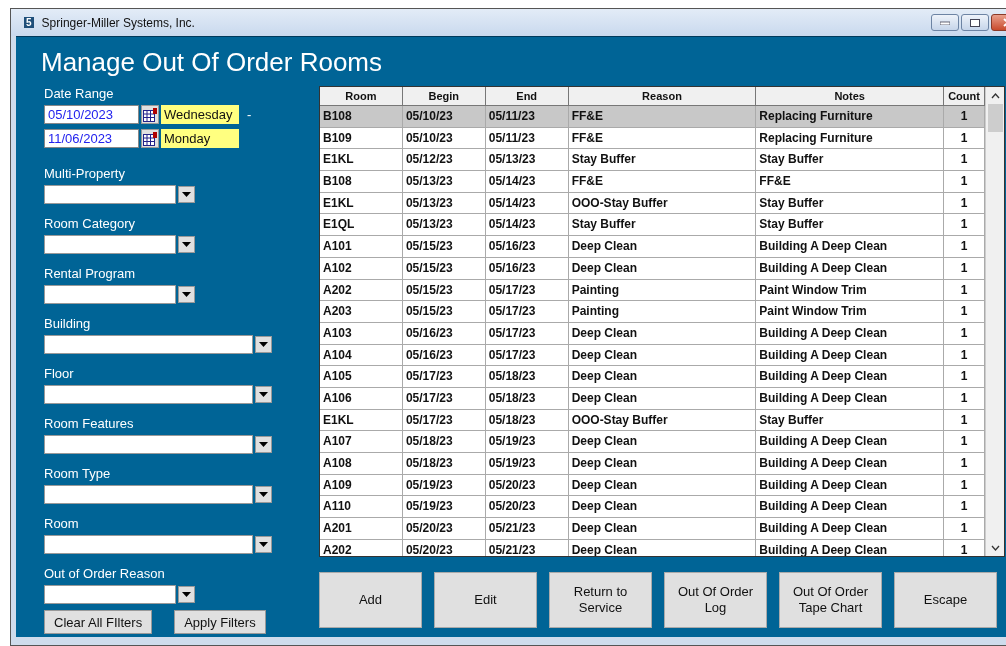 This screenshot has width=1006, height=646. I want to click on maximize-icon, so click(975, 22).